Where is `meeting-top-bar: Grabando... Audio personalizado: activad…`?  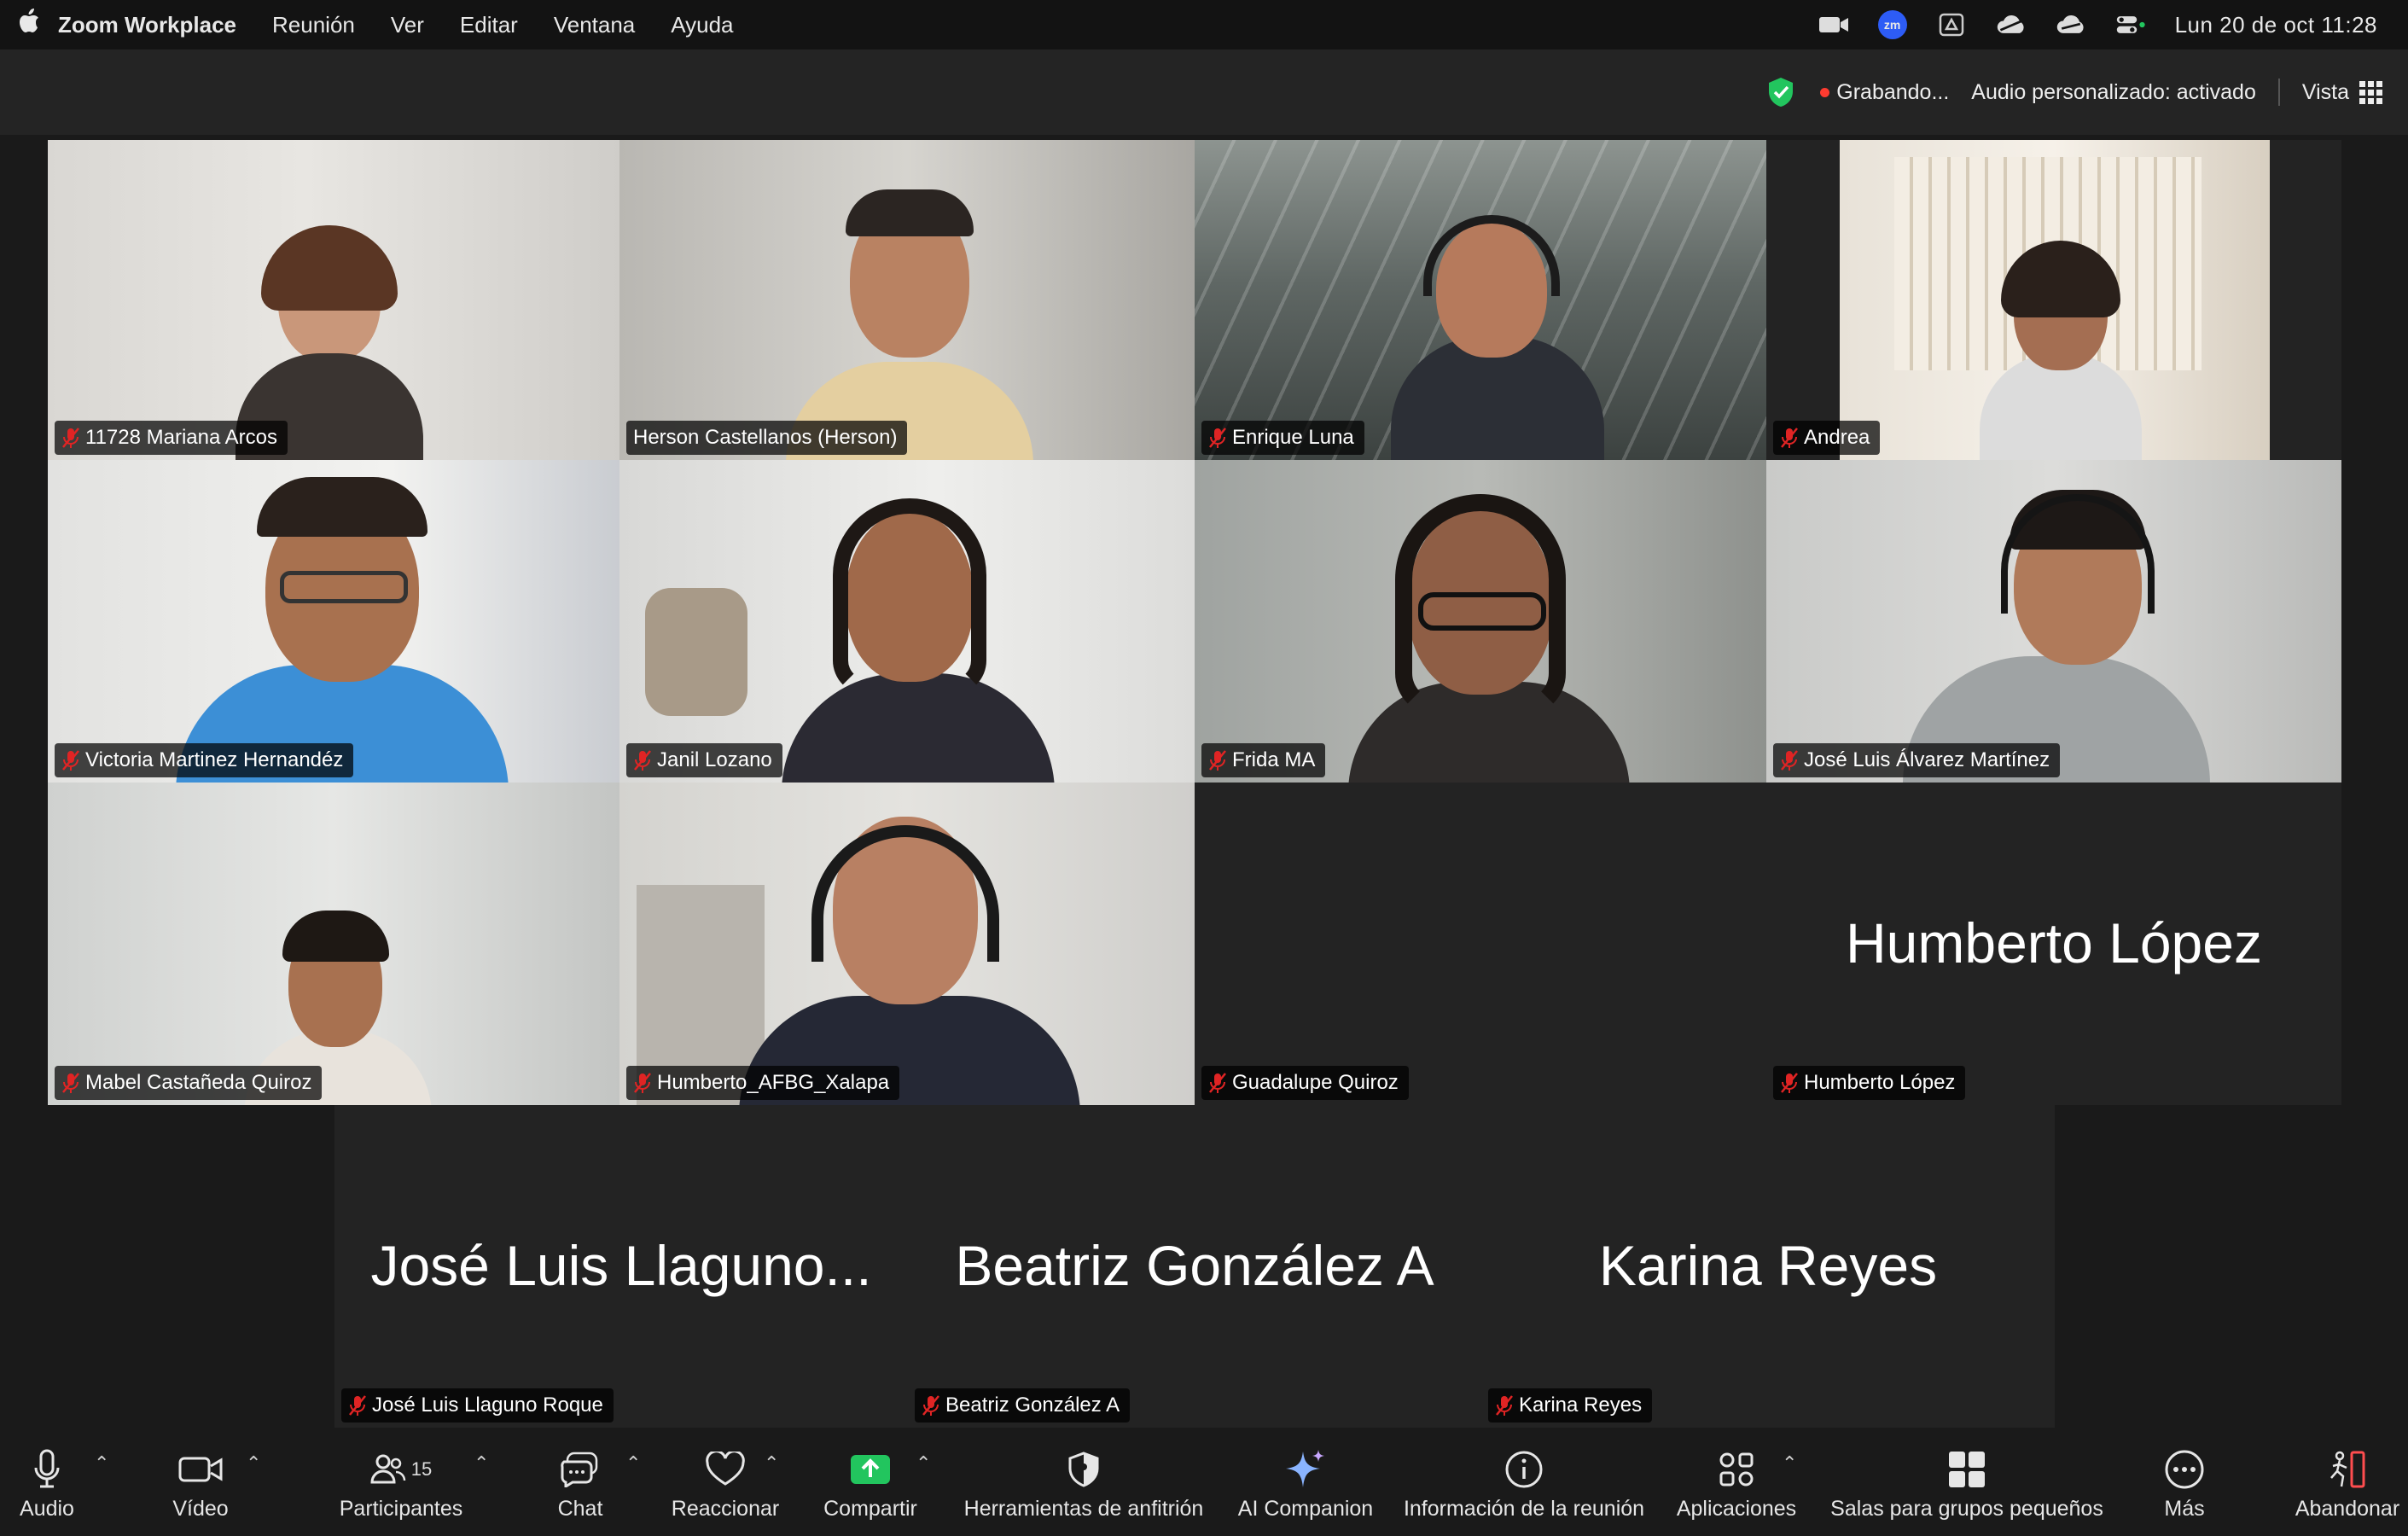 meeting-top-bar: Grabando... Audio personalizado: activad… is located at coordinates (1204, 92).